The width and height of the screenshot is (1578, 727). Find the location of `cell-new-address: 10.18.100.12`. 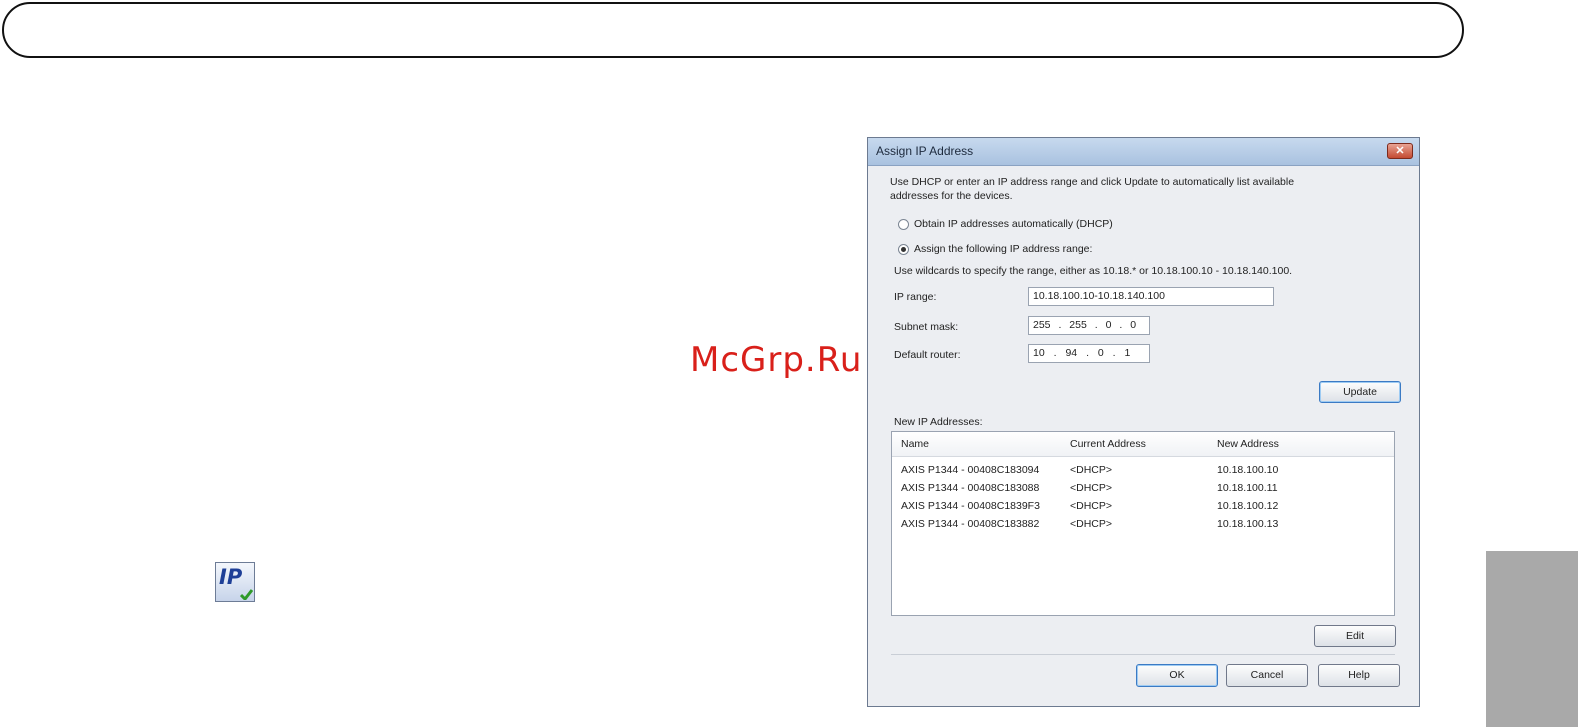

cell-new-address: 10.18.100.12 is located at coordinates (1248, 506).